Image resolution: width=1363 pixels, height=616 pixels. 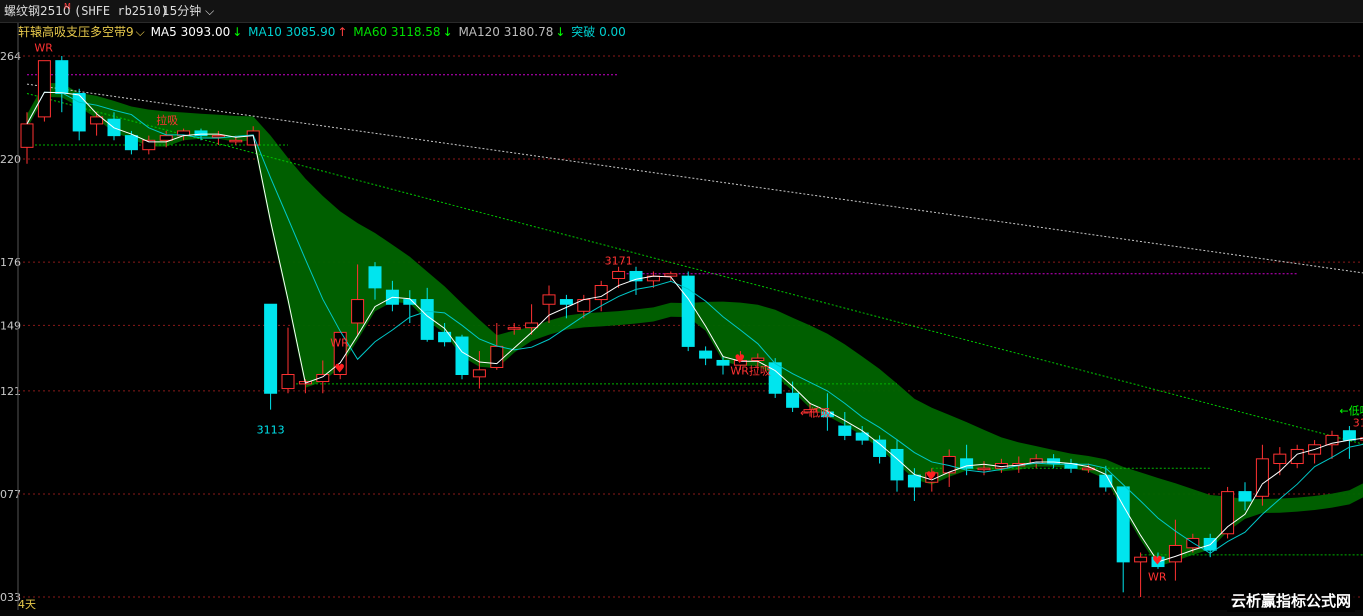 I want to click on ma10-arrow: ↑, so click(x=342, y=32).